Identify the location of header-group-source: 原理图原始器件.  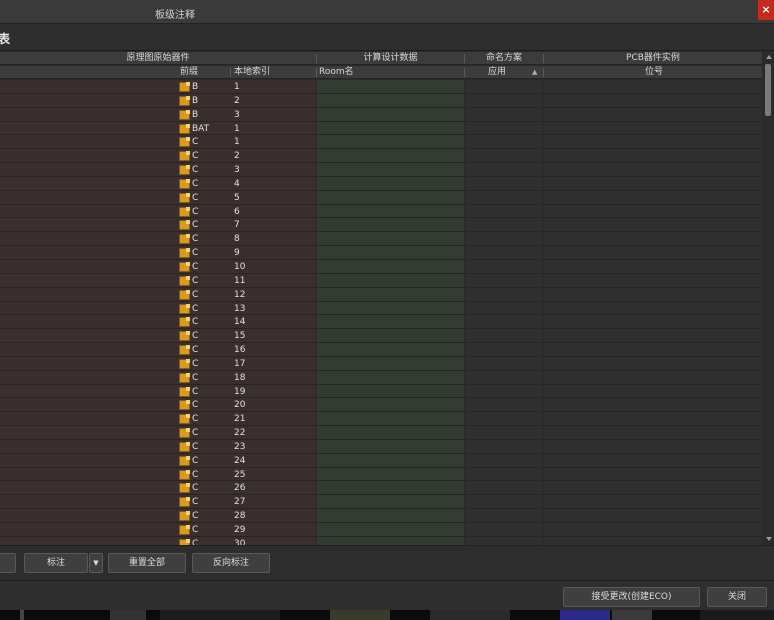
(158, 58).